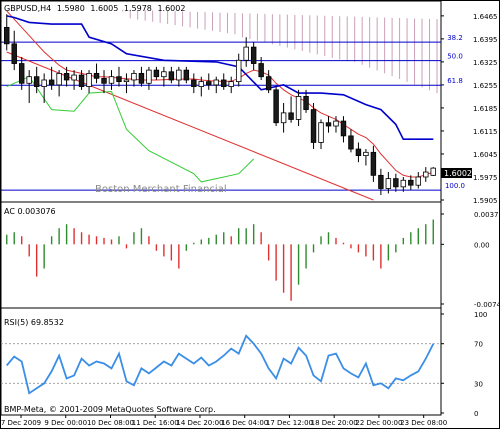  Describe the element at coordinates (161, 189) in the screenshot. I see `watermark-text: Boston Merchant Financial` at that location.